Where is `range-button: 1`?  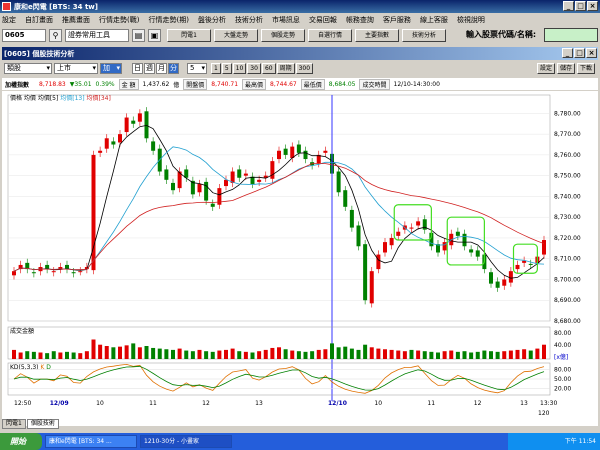 range-button: 1 is located at coordinates (216, 68).